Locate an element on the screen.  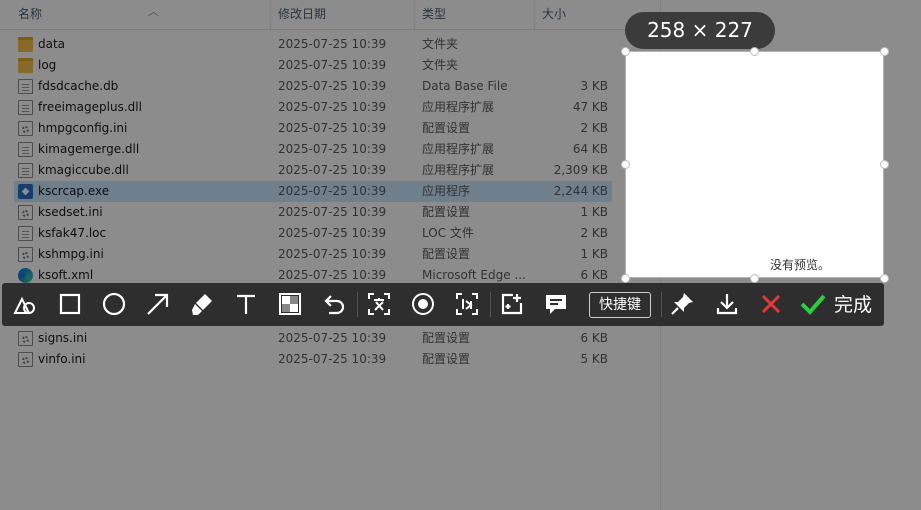
capture-size-label: 258 × 227 is located at coordinates (700, 30).